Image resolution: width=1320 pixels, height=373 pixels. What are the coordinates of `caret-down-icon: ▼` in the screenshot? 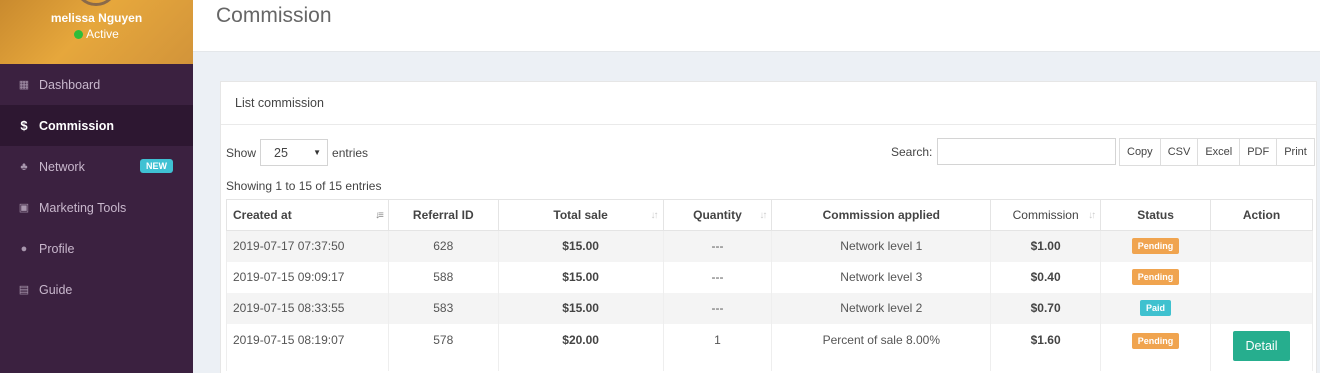 It's located at (317, 152).